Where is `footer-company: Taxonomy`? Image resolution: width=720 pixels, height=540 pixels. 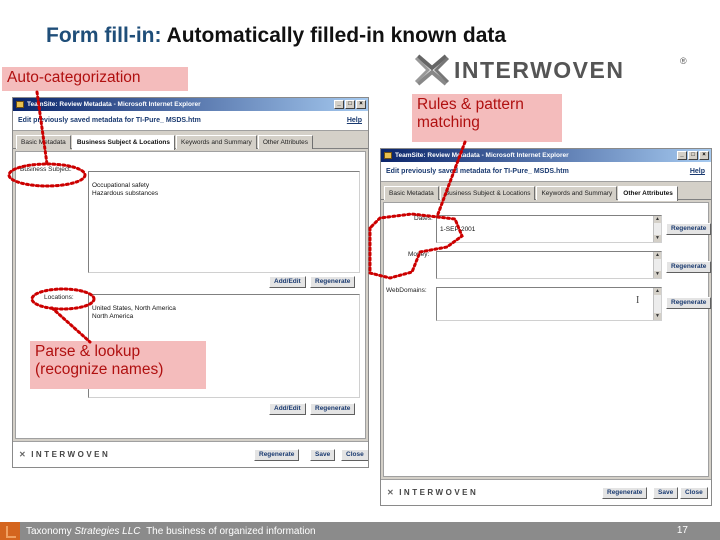
footer-company: Taxonomy is located at coordinates (49, 531).